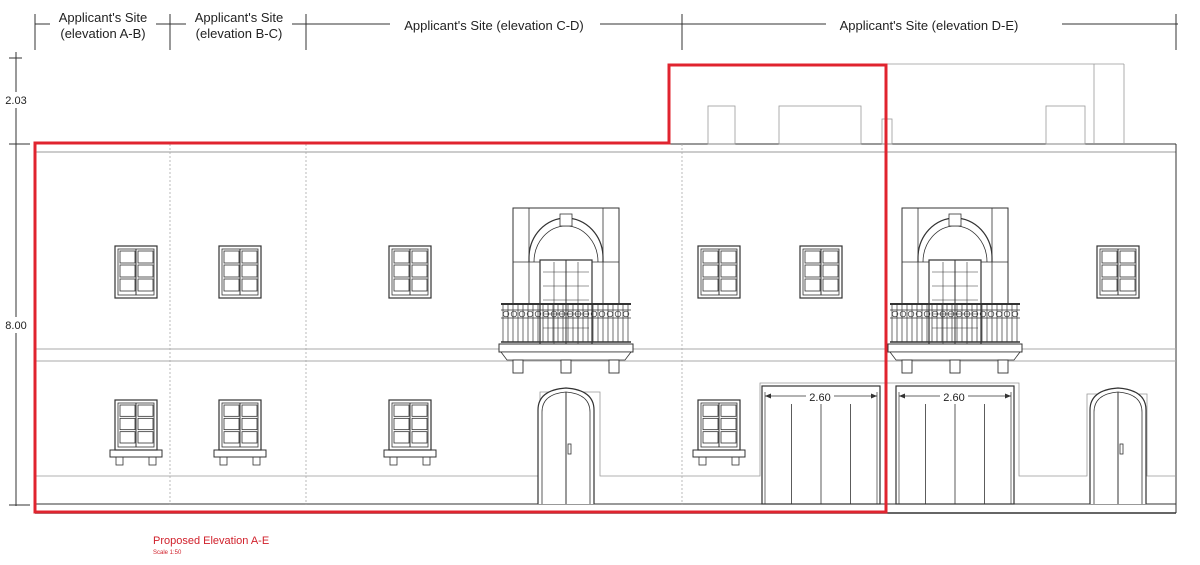  Describe the element at coordinates (15, 101) in the screenshot. I see `dim-height-roof: 2.03` at that location.